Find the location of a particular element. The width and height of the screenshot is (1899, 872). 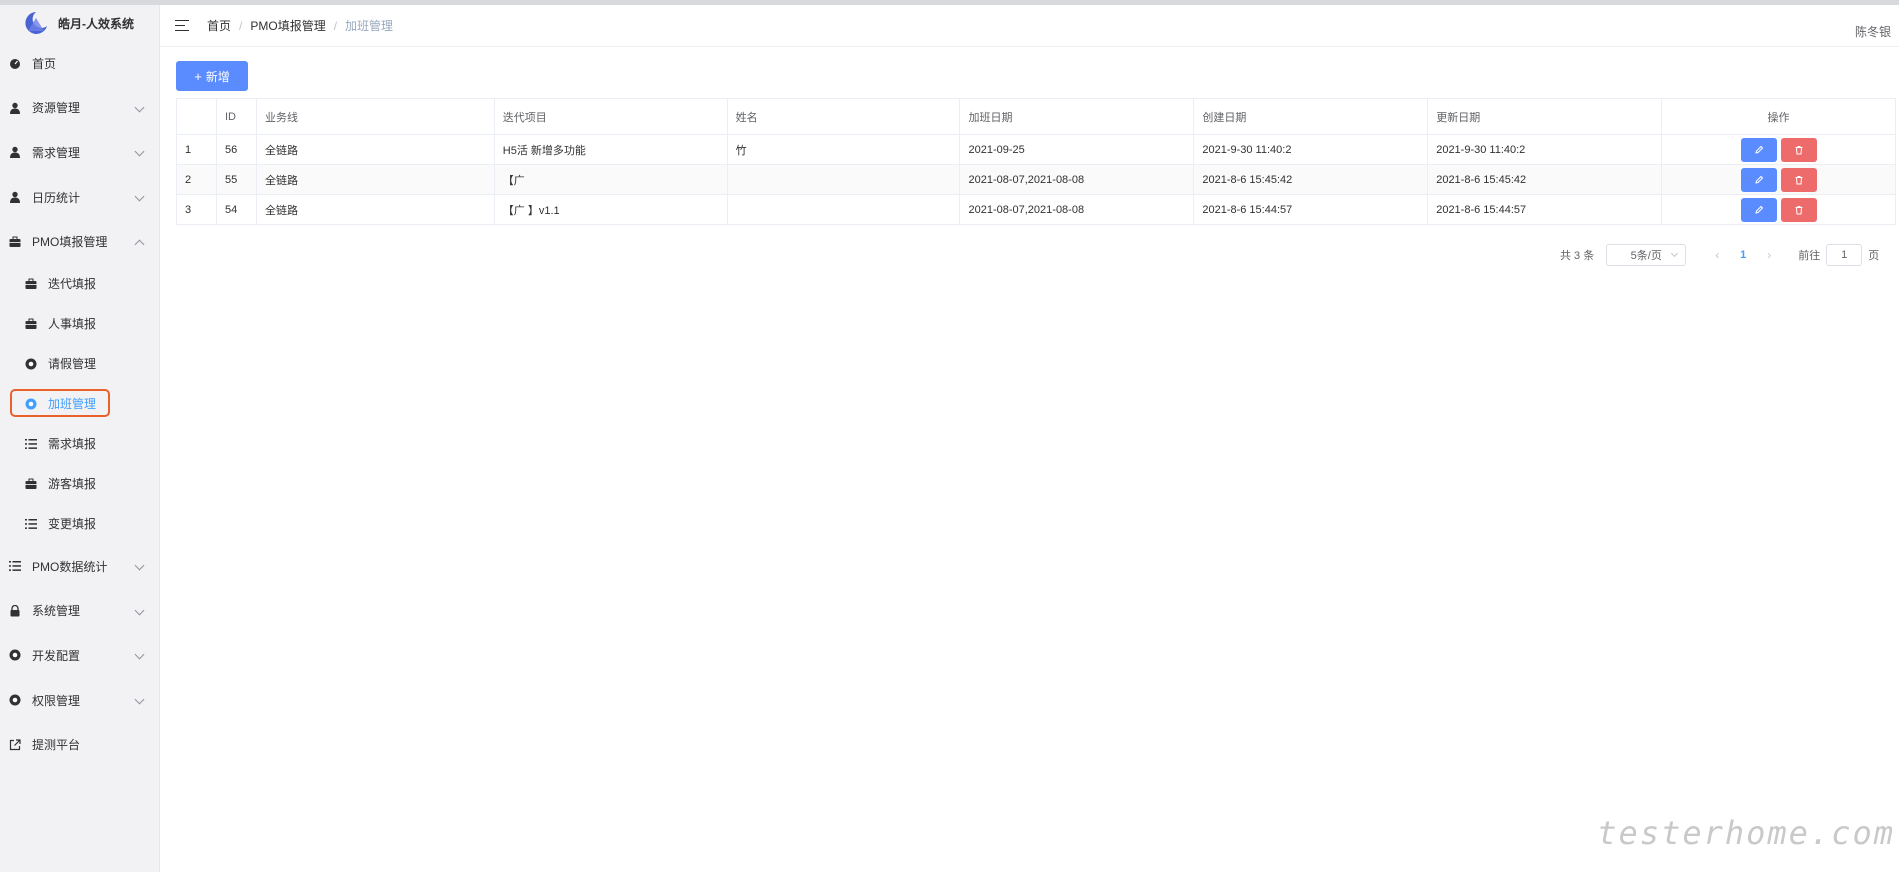

sidebar-item-label: 提测平台 is located at coordinates (56, 745).